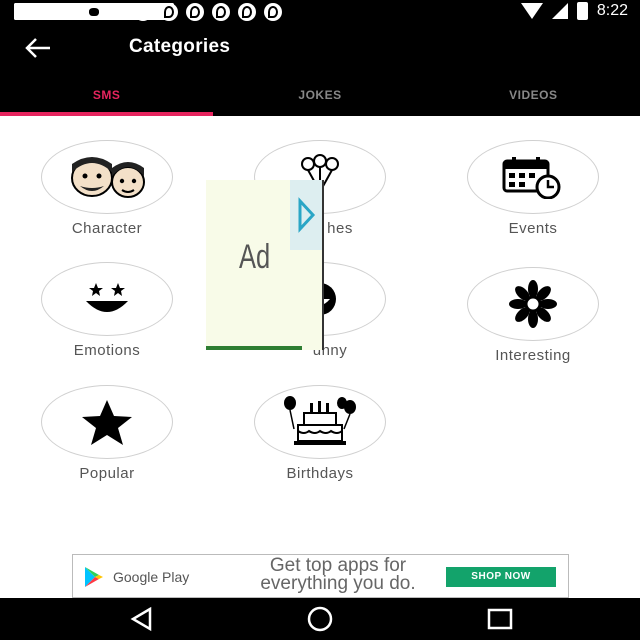 This screenshot has width=640, height=640. I want to click on category-birthdays: Birthdays, so click(320, 433).